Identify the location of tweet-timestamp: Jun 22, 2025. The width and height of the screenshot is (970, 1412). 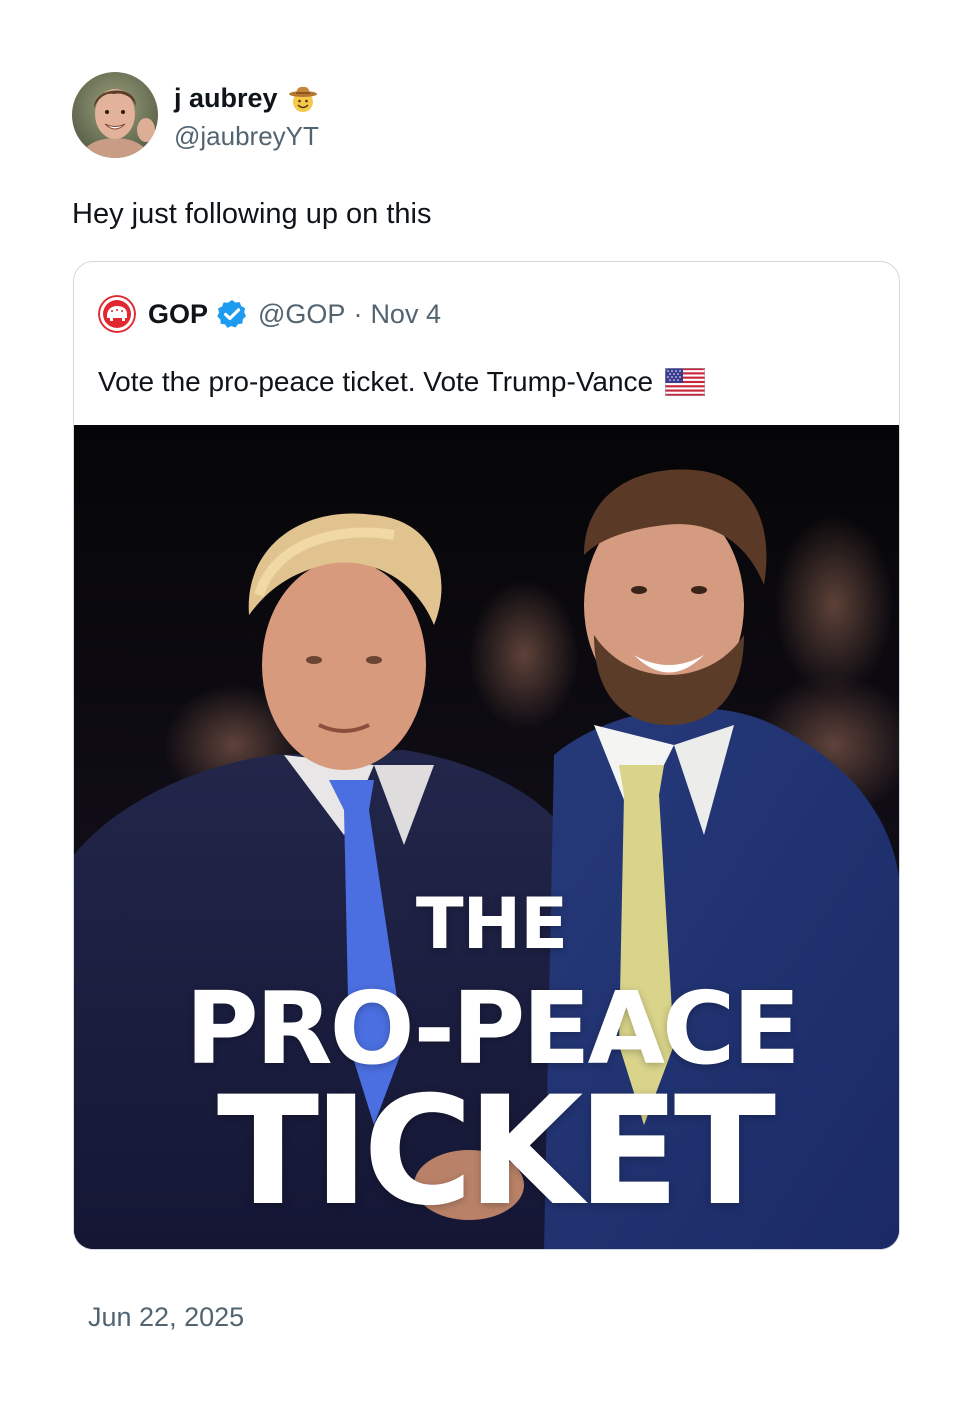
(166, 1317).